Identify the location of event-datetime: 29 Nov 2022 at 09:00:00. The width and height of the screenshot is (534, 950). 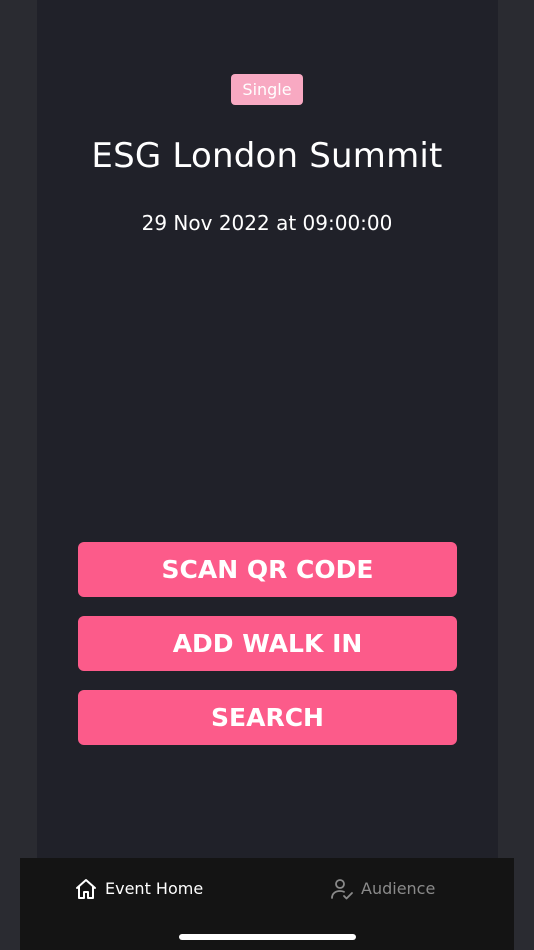
(267, 223).